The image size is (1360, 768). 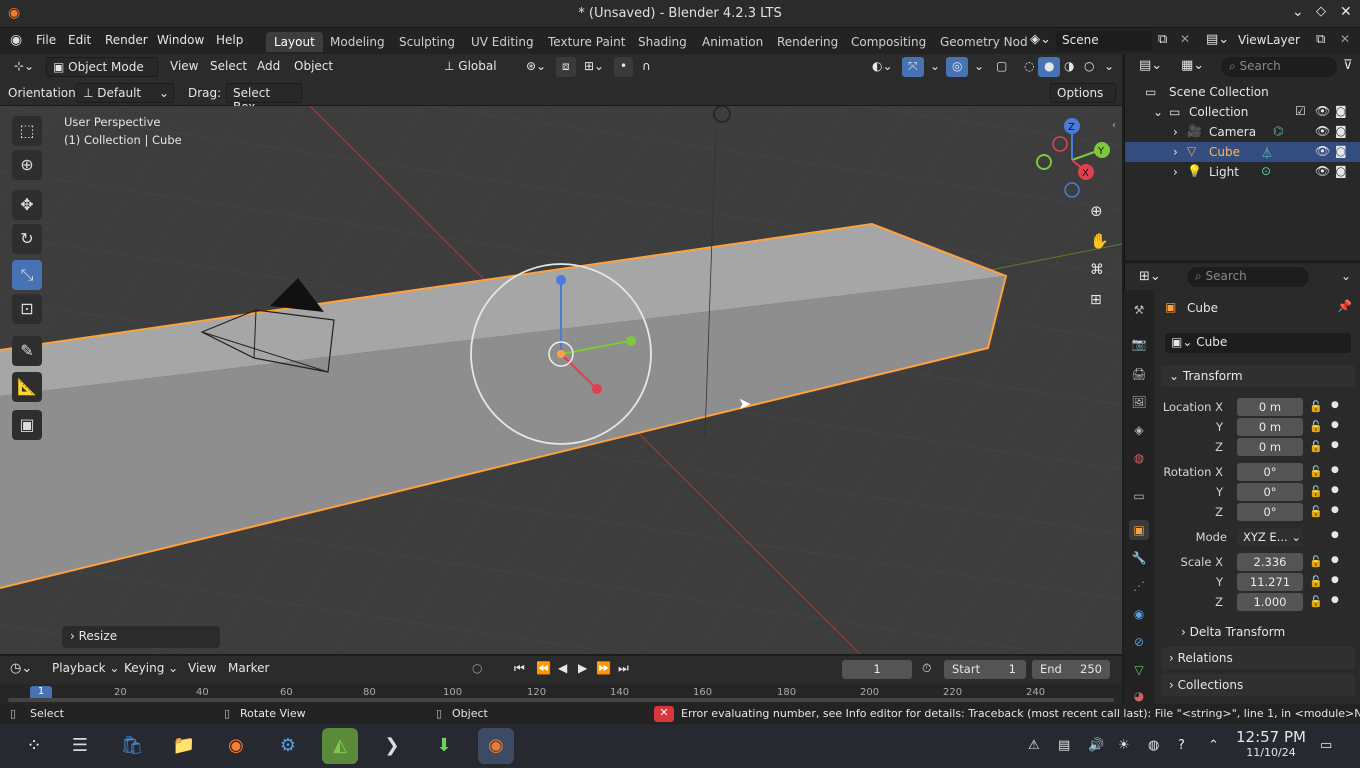 I want to click on menu-timeline-view: View, so click(x=202, y=669).